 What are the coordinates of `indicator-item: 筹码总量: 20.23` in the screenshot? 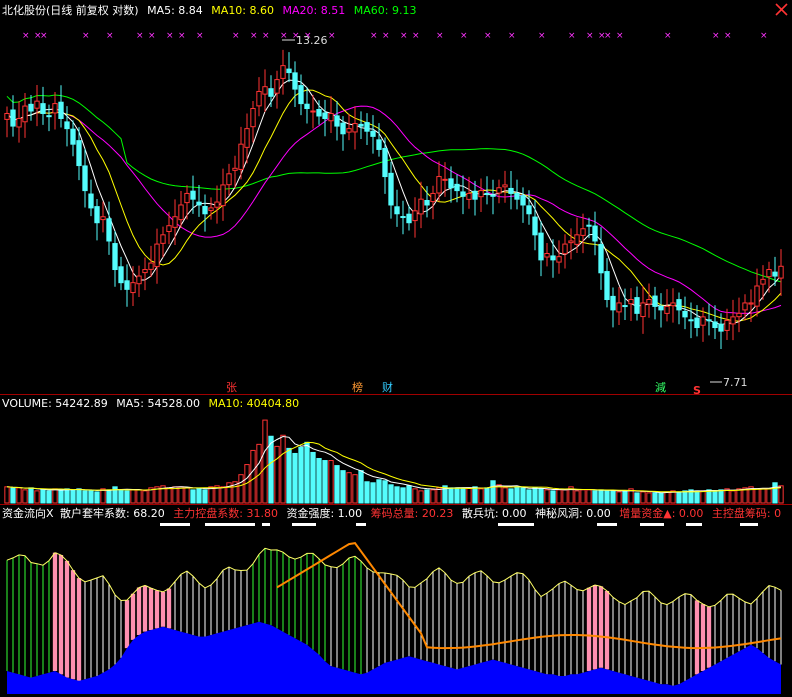 It's located at (412, 513).